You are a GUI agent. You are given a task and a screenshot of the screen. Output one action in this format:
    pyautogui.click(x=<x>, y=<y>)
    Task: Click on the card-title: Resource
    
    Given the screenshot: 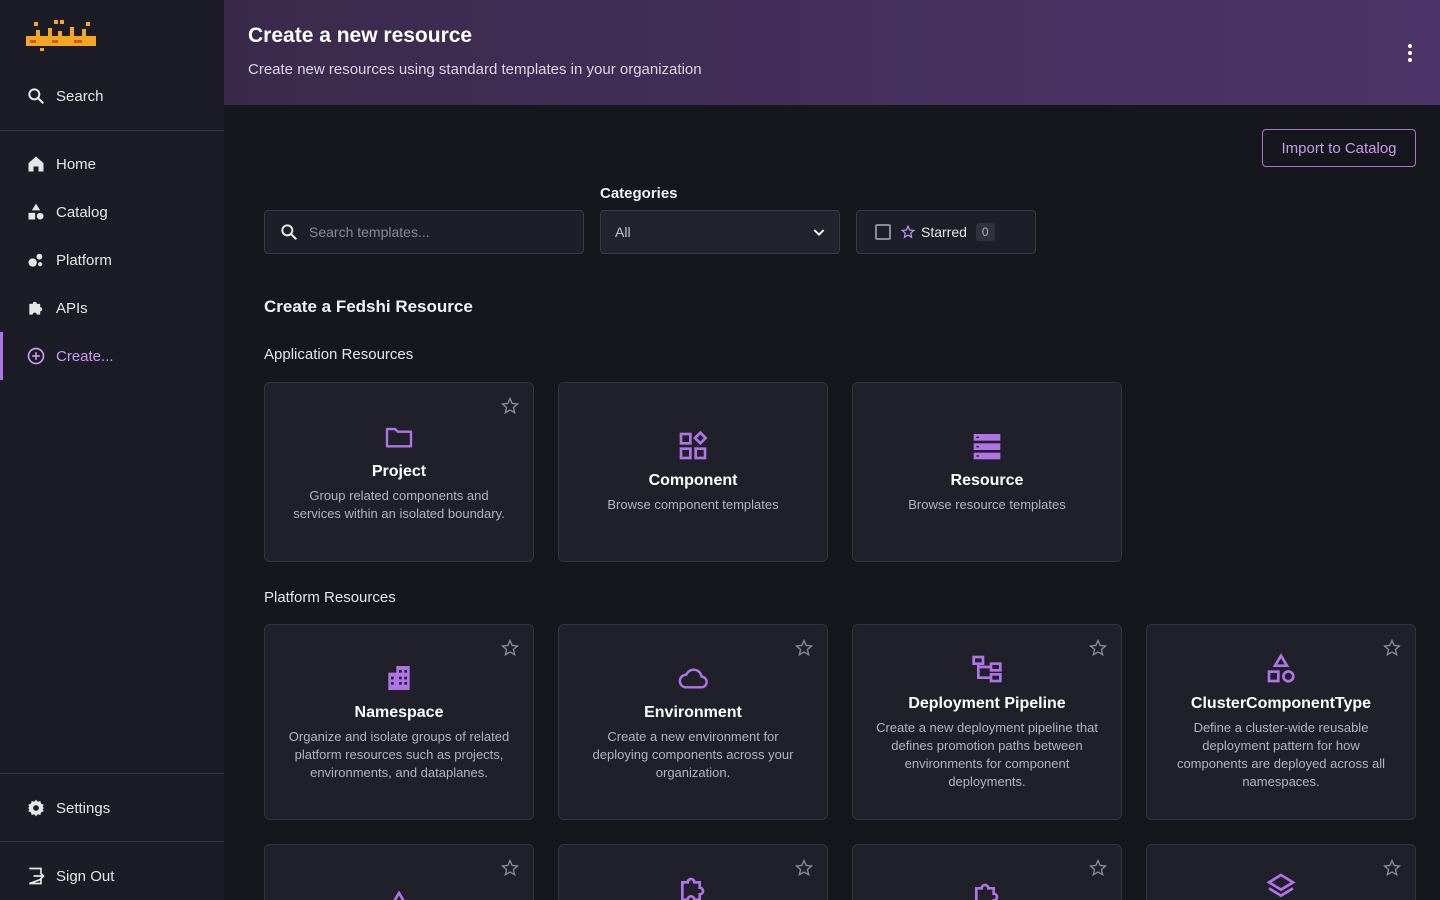 What is the action you would take?
    pyautogui.click(x=987, y=480)
    